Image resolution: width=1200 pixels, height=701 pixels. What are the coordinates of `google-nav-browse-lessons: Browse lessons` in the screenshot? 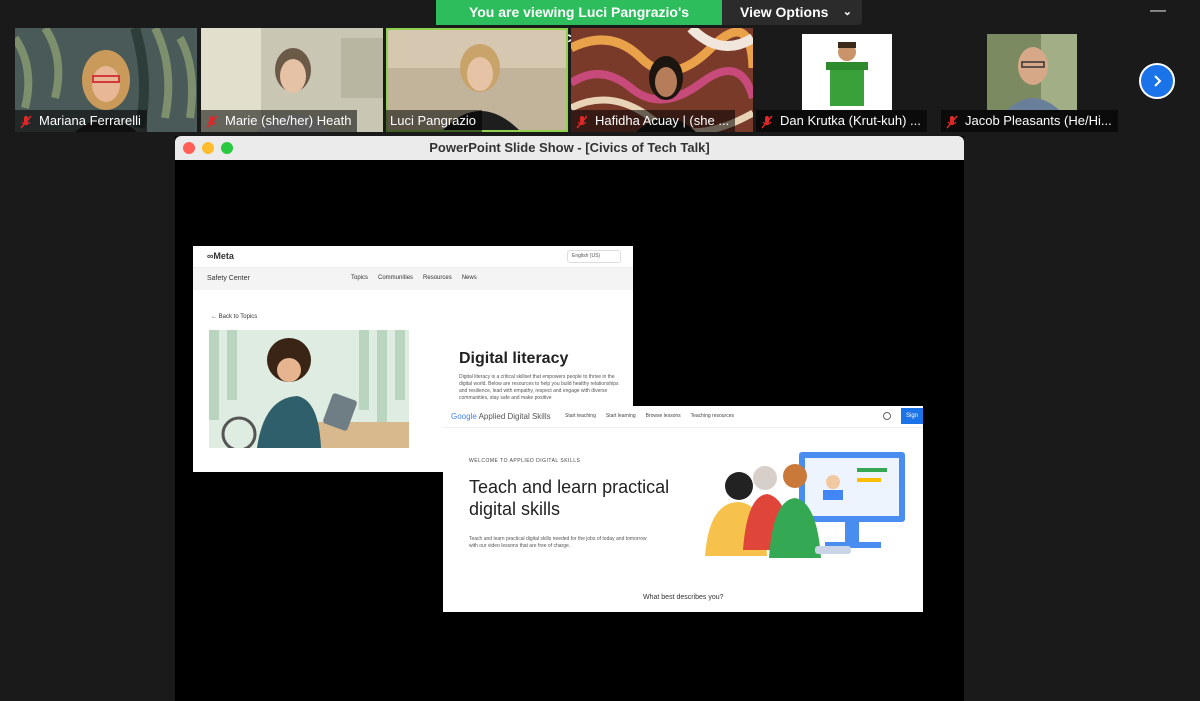 It's located at (663, 416).